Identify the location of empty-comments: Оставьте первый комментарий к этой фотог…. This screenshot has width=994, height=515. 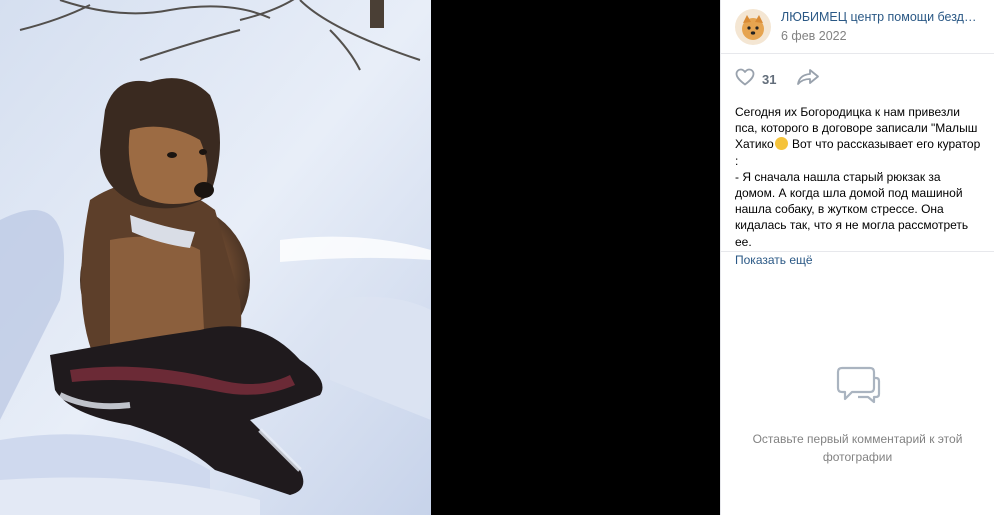
(857, 415).